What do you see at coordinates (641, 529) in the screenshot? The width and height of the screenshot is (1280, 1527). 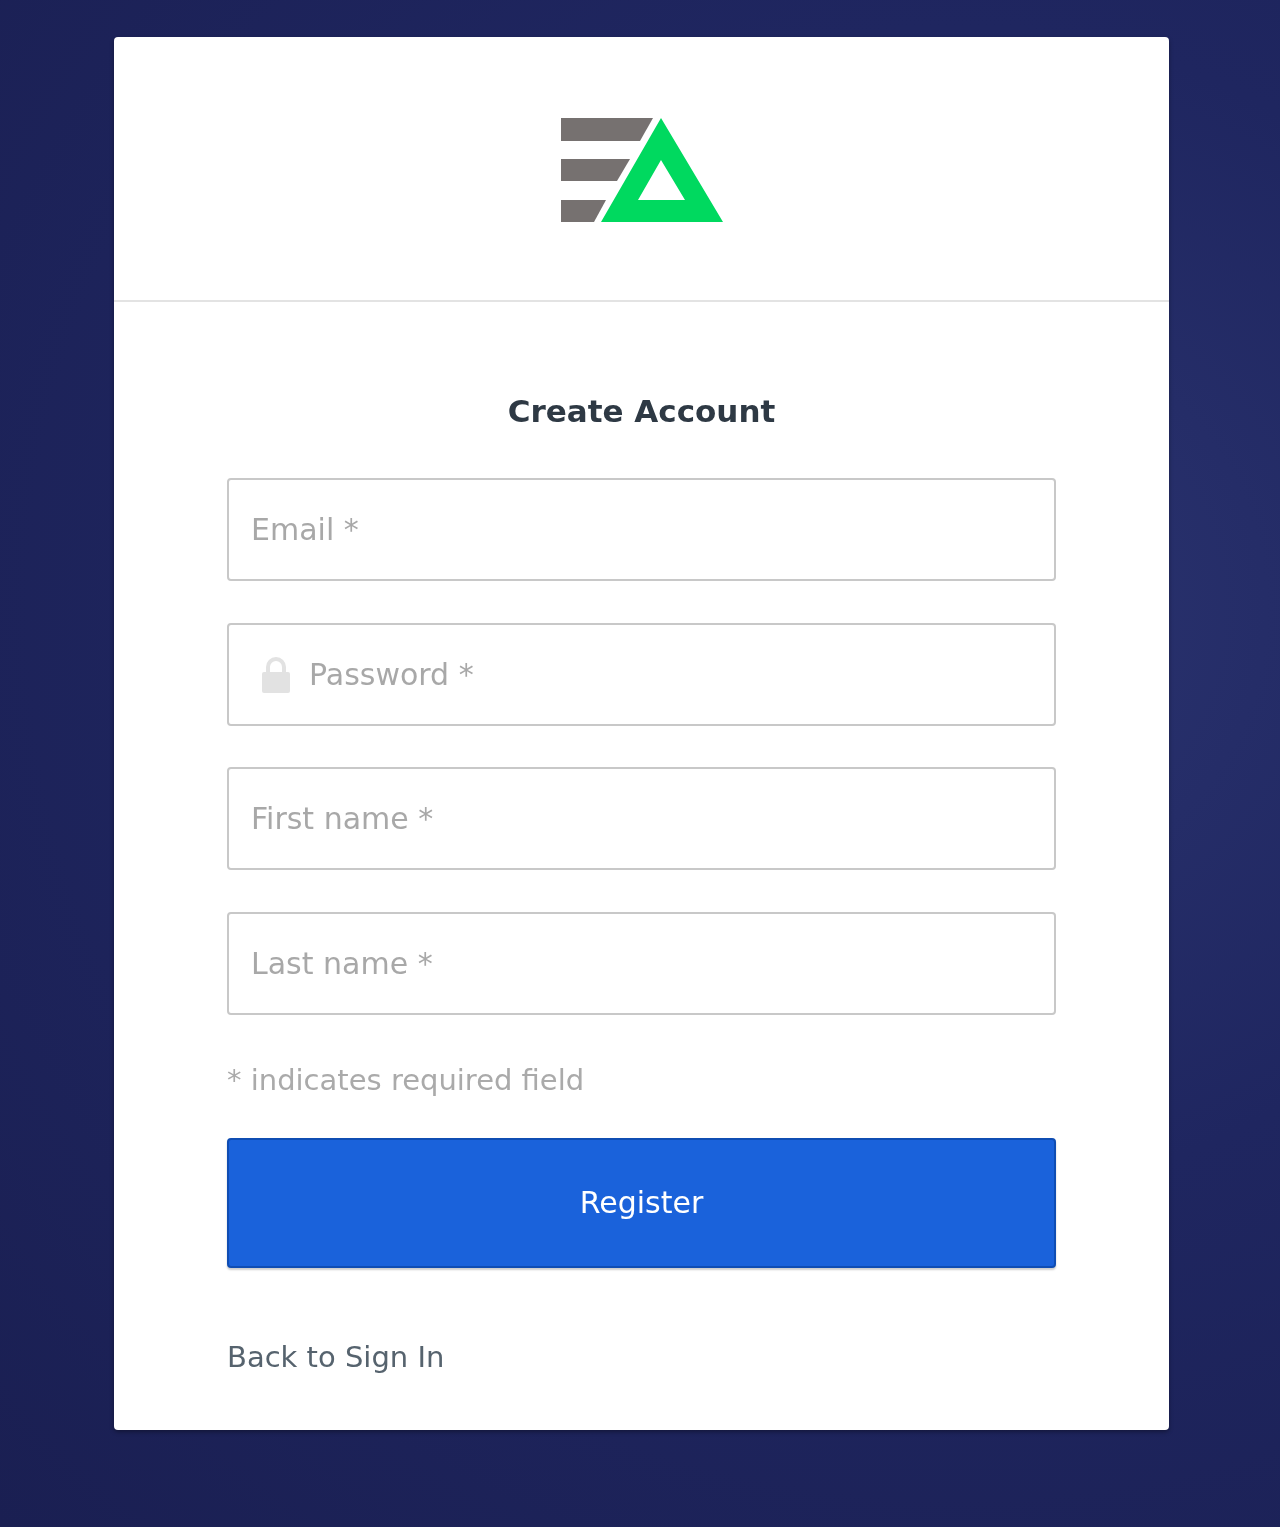 I see `email-field: Email *` at bounding box center [641, 529].